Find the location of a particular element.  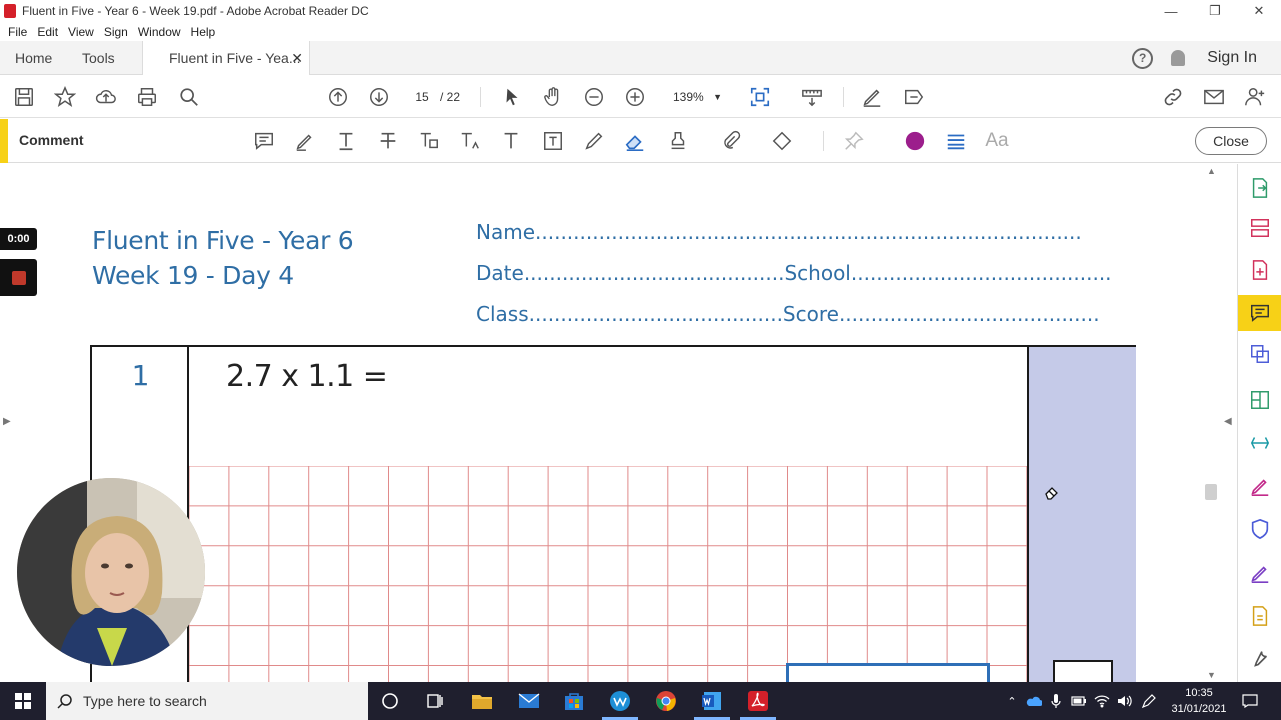

text-box-icon is located at coordinates (553, 141).